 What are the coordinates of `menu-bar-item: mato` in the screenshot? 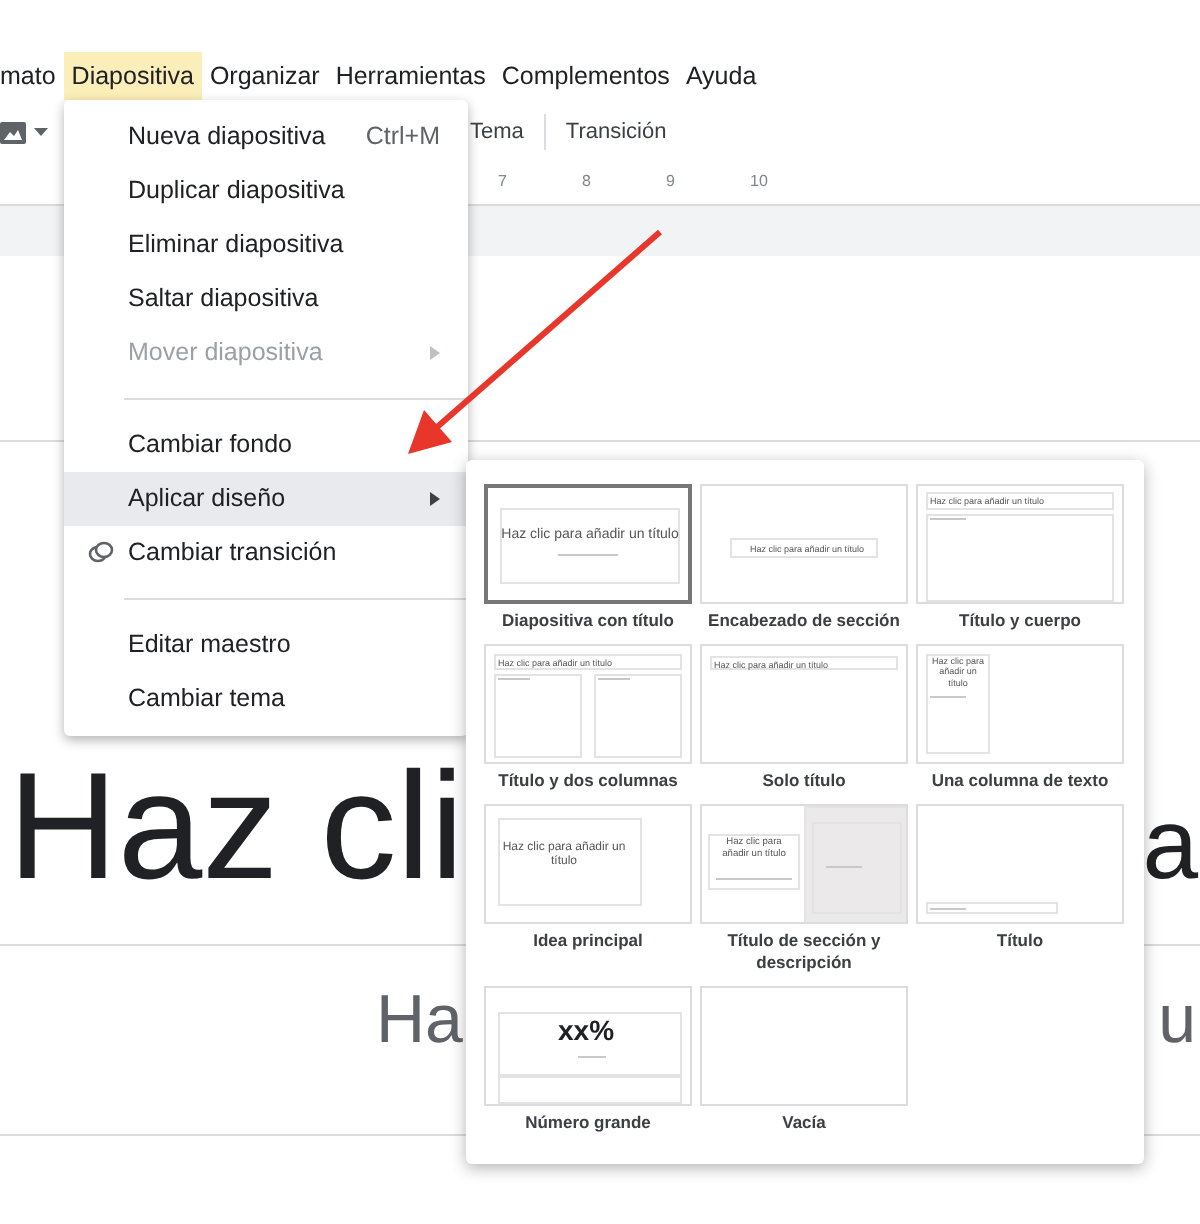 It's located at (32, 76).